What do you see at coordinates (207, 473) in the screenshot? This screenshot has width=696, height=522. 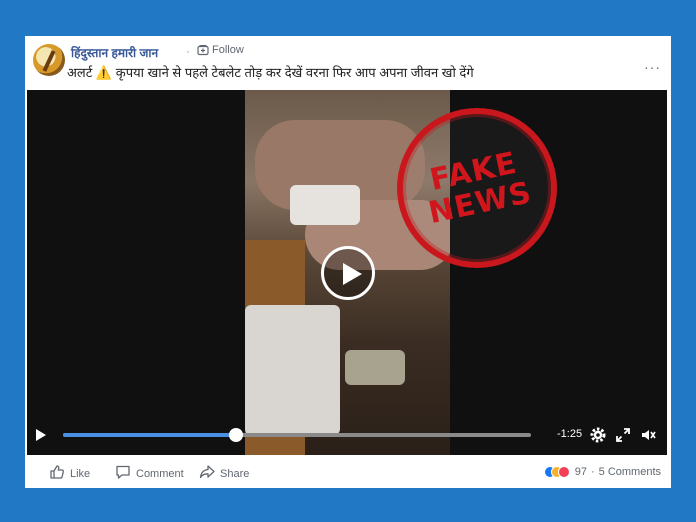 I see `share-icon` at bounding box center [207, 473].